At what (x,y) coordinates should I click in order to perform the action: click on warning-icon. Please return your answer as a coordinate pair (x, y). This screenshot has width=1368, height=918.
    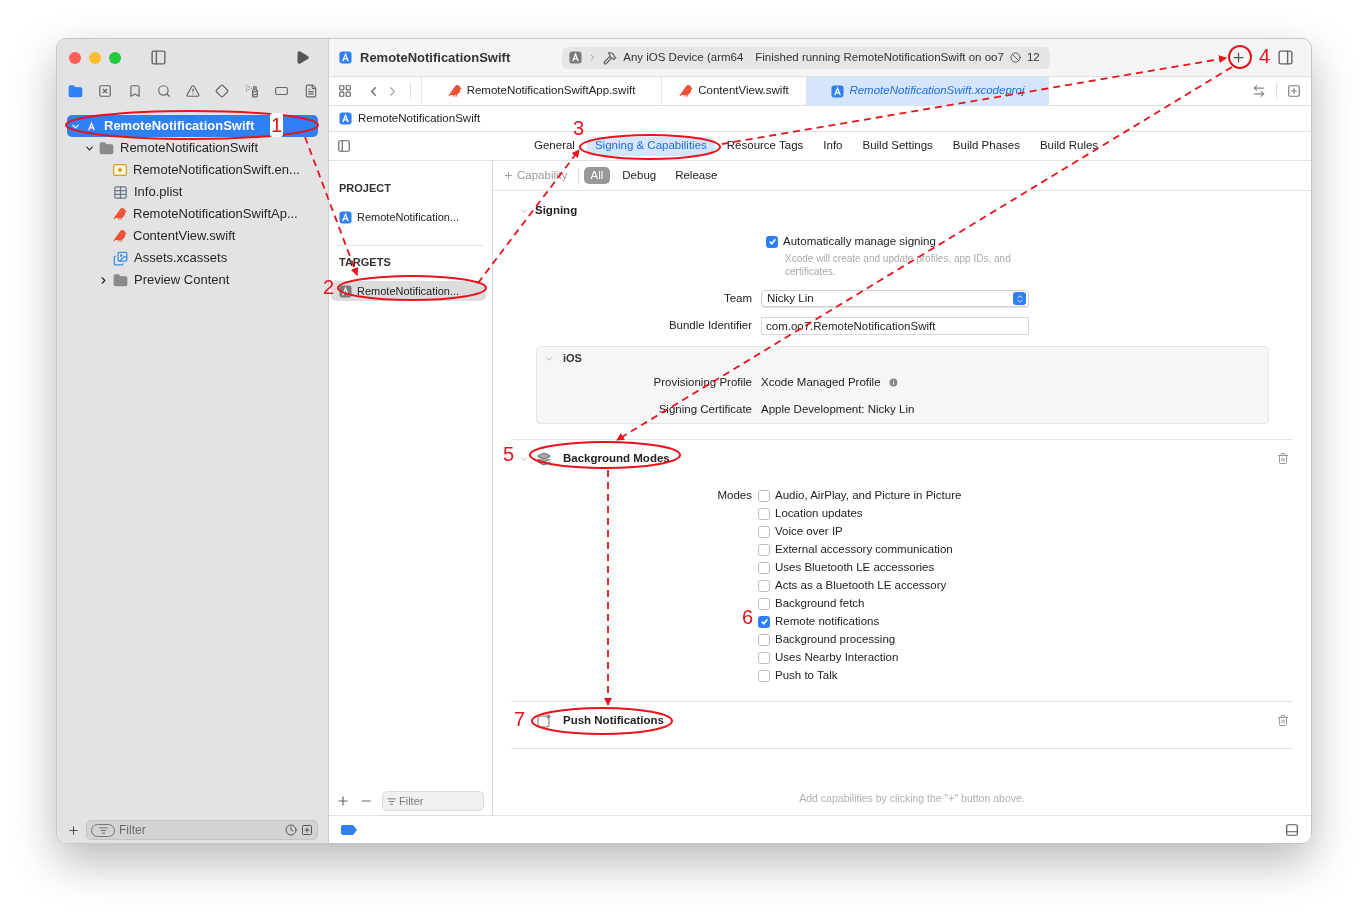
    Looking at the image, I should click on (193, 91).